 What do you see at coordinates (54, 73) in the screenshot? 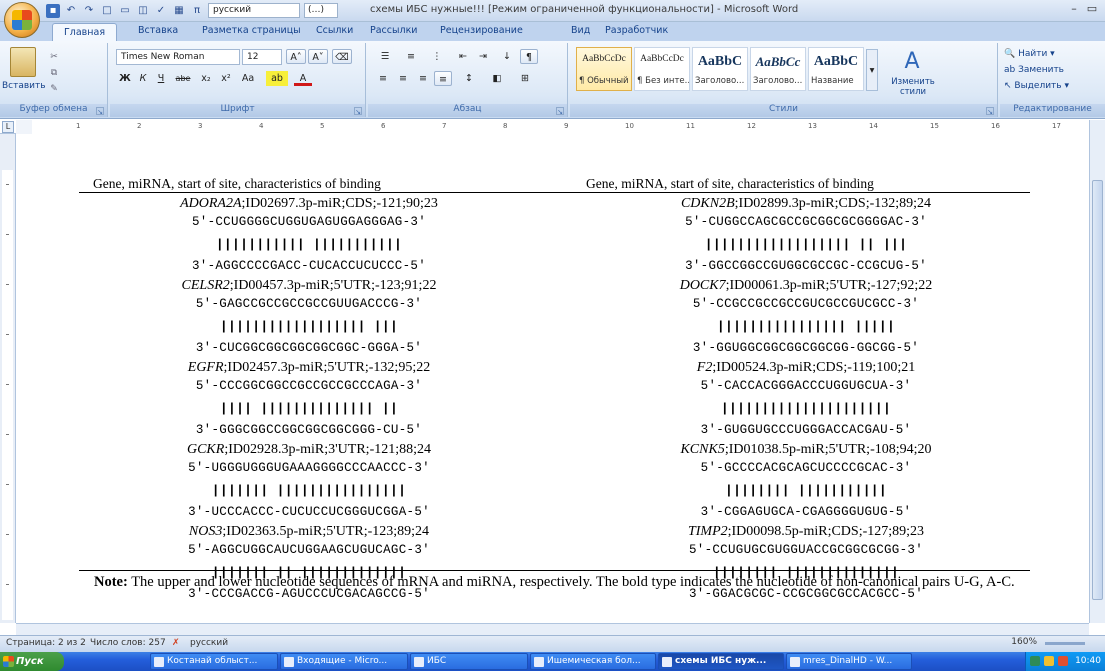
I see `copy-icon: ⧉` at bounding box center [54, 73].